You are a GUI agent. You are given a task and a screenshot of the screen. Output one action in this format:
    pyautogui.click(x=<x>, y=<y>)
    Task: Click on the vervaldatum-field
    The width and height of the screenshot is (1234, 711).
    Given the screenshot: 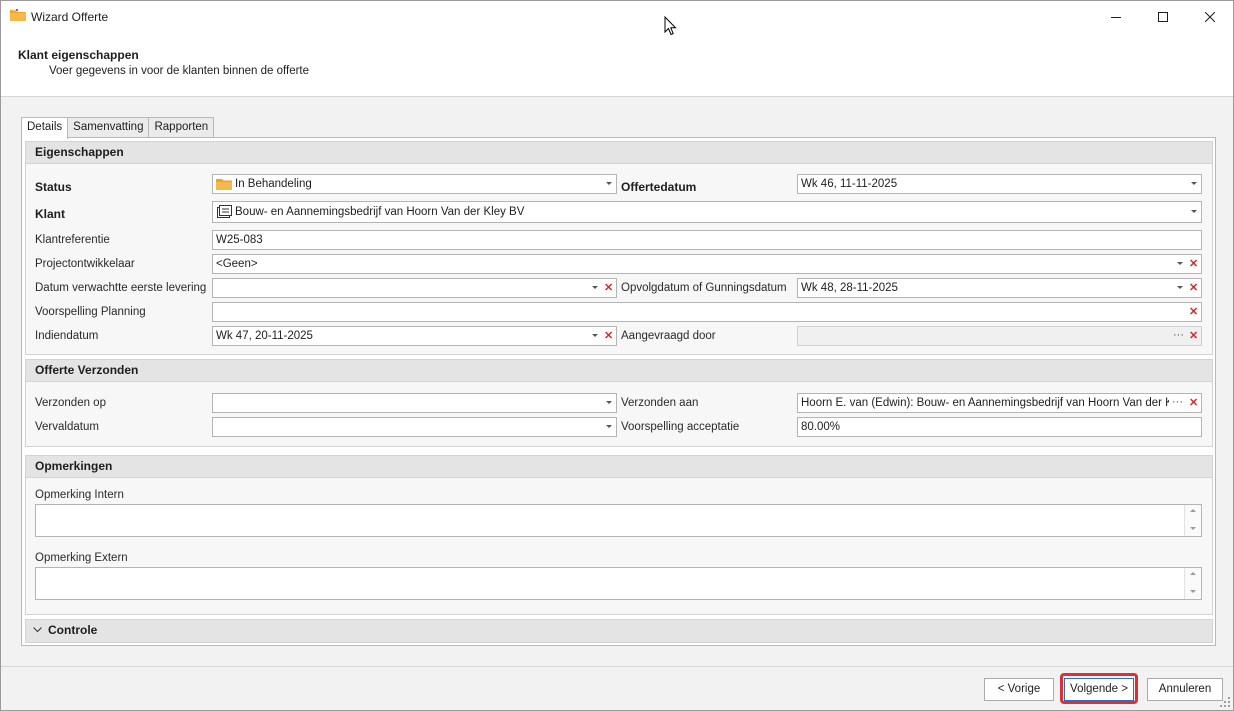 What is the action you would take?
    pyautogui.click(x=414, y=427)
    